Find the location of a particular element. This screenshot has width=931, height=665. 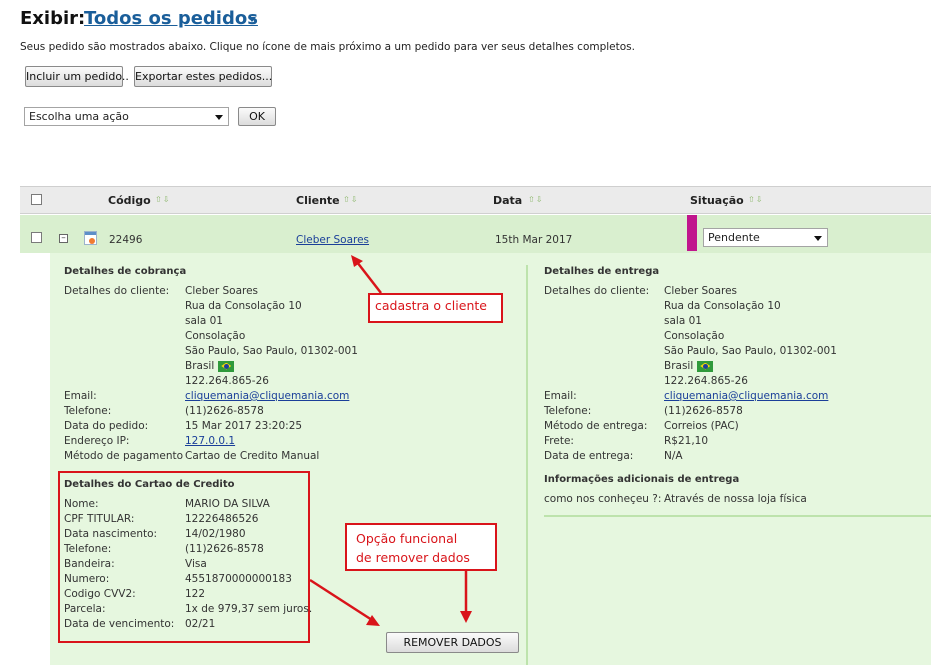

arrow-from-card is located at coordinates (341, 600).